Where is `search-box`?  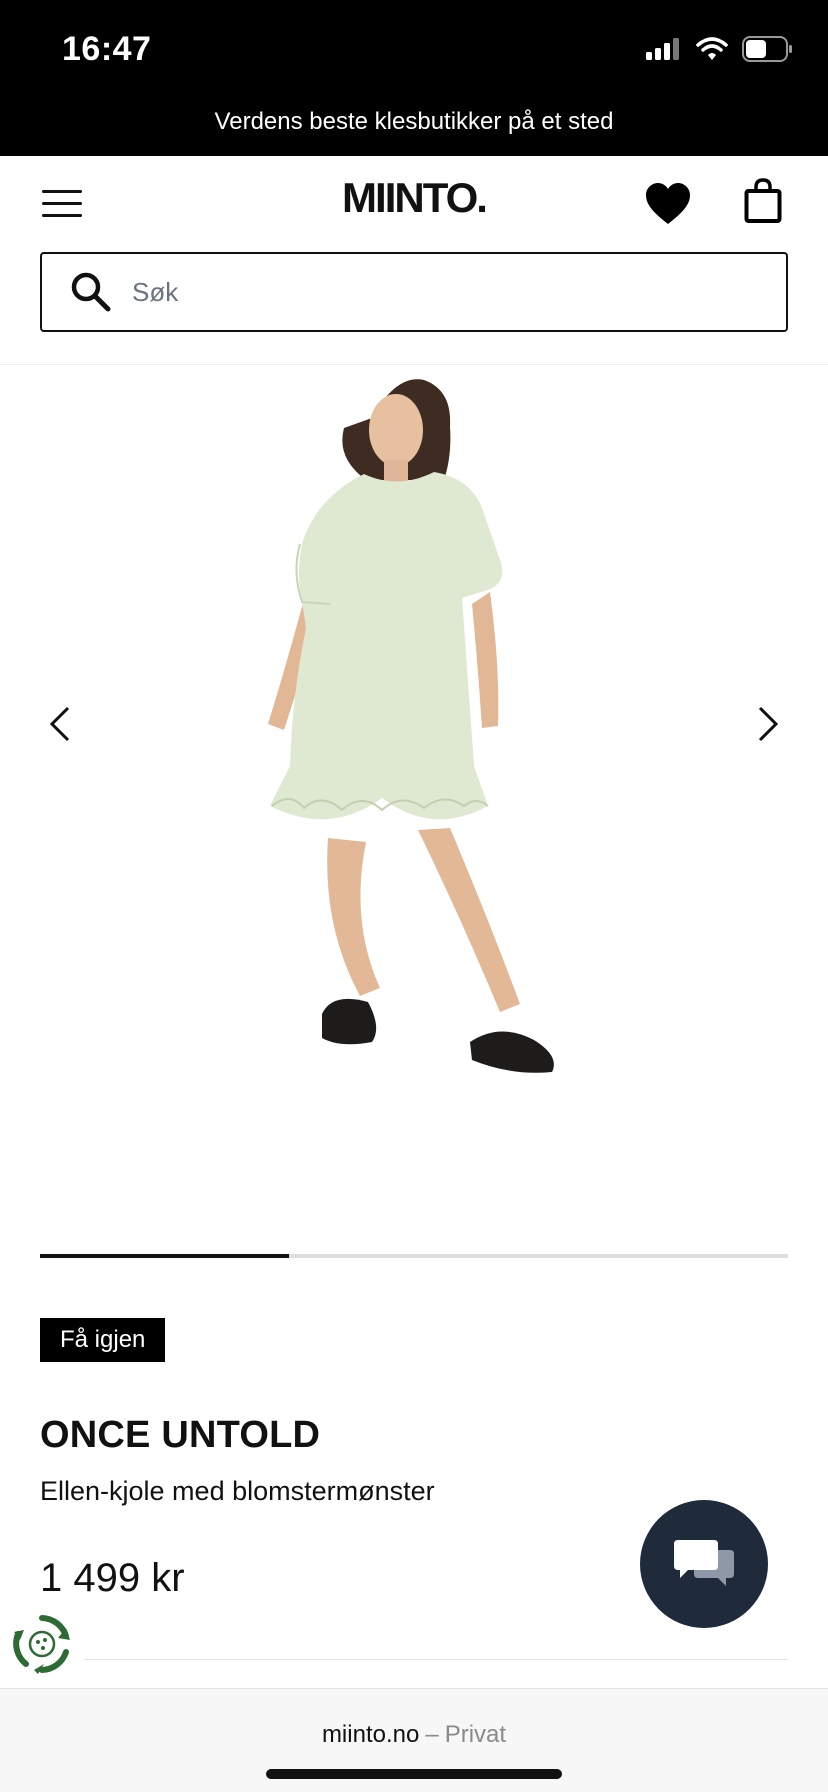 search-box is located at coordinates (414, 292).